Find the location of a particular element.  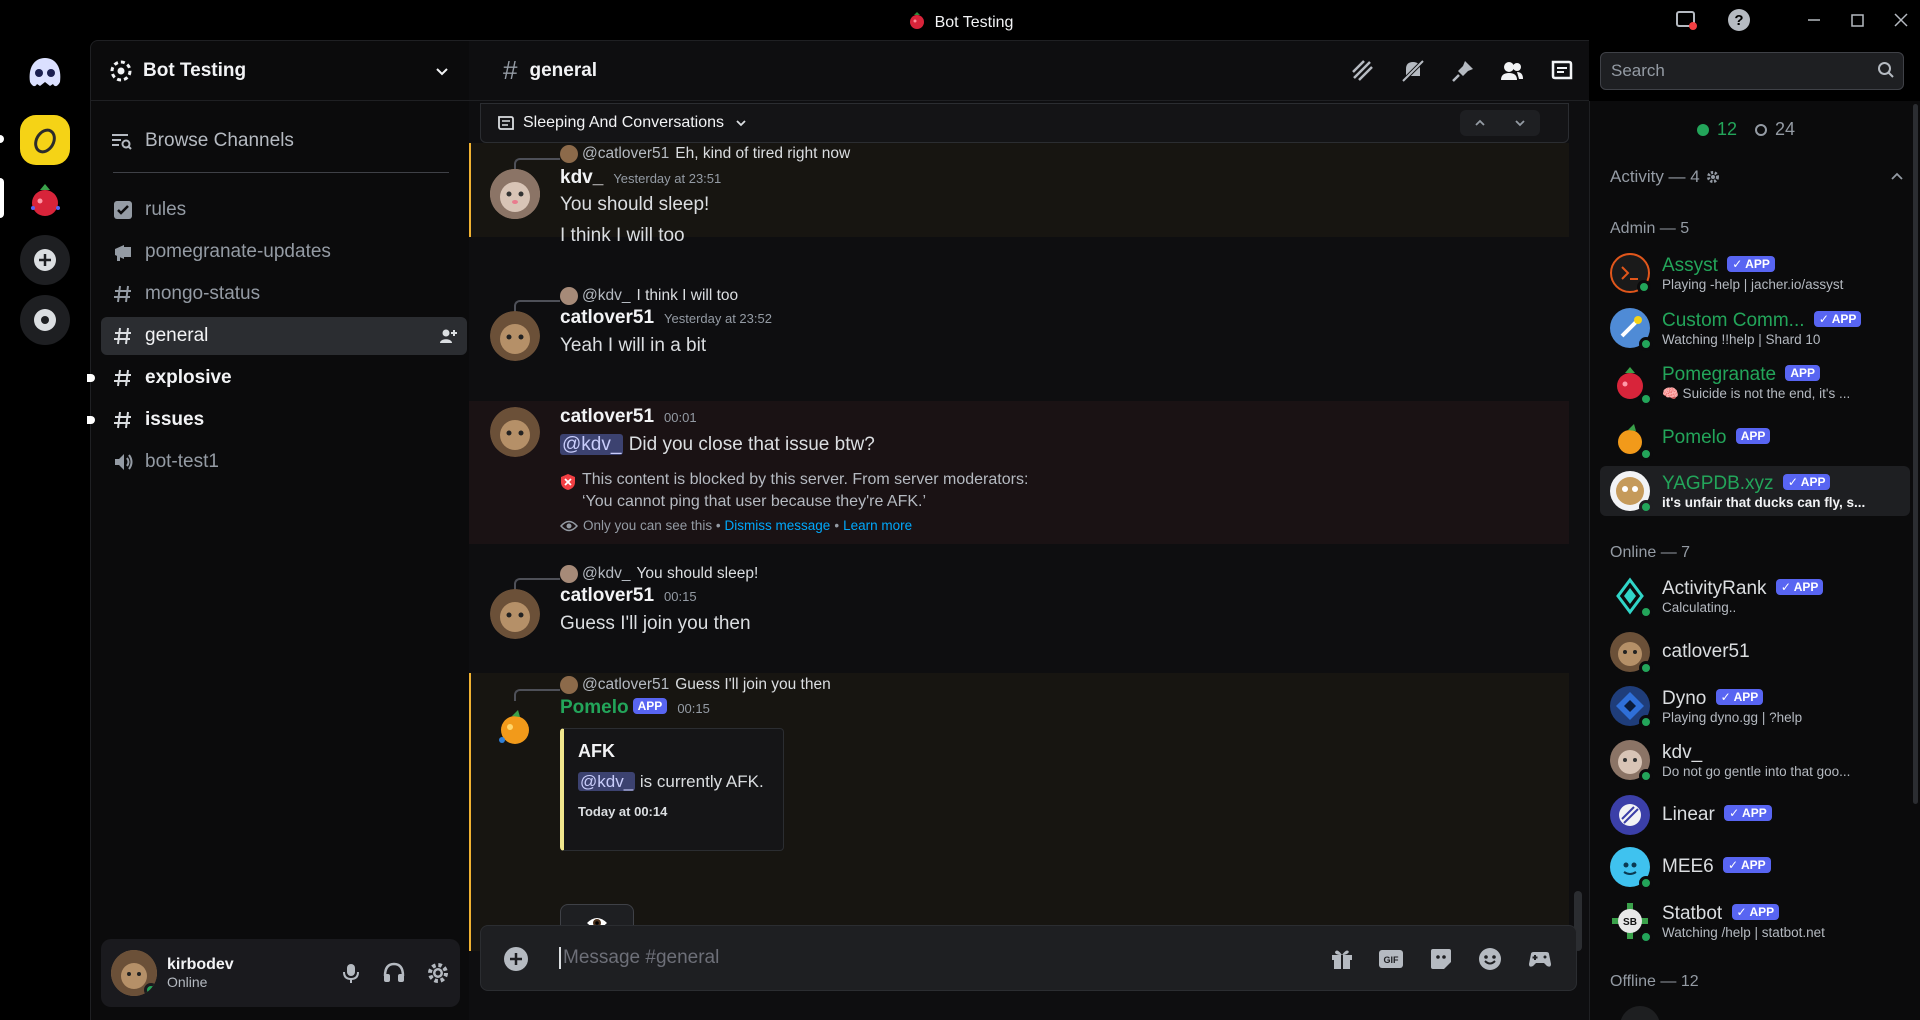

channel-item-bot-test1: bot-test1 is located at coordinates (284, 462).